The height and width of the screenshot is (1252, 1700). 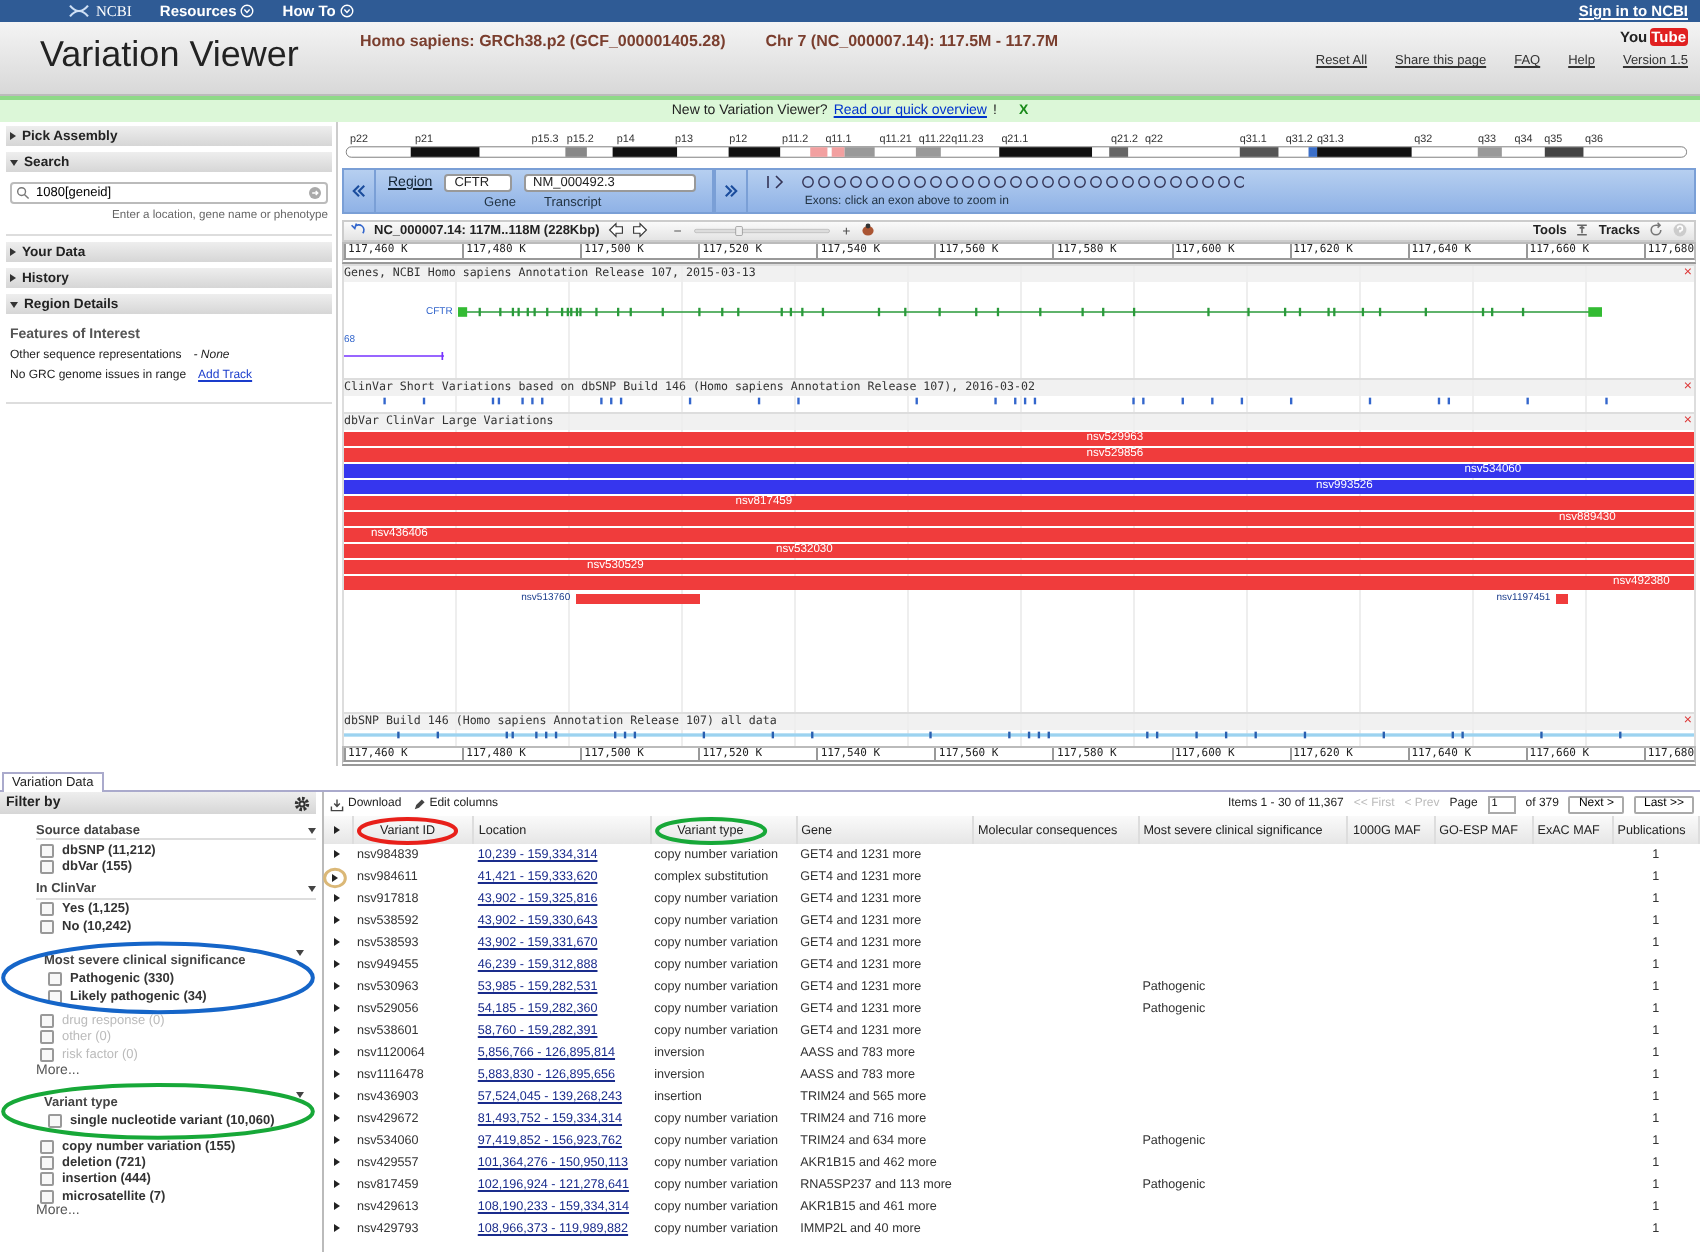 What do you see at coordinates (867, 230) in the screenshot?
I see `bug-icon` at bounding box center [867, 230].